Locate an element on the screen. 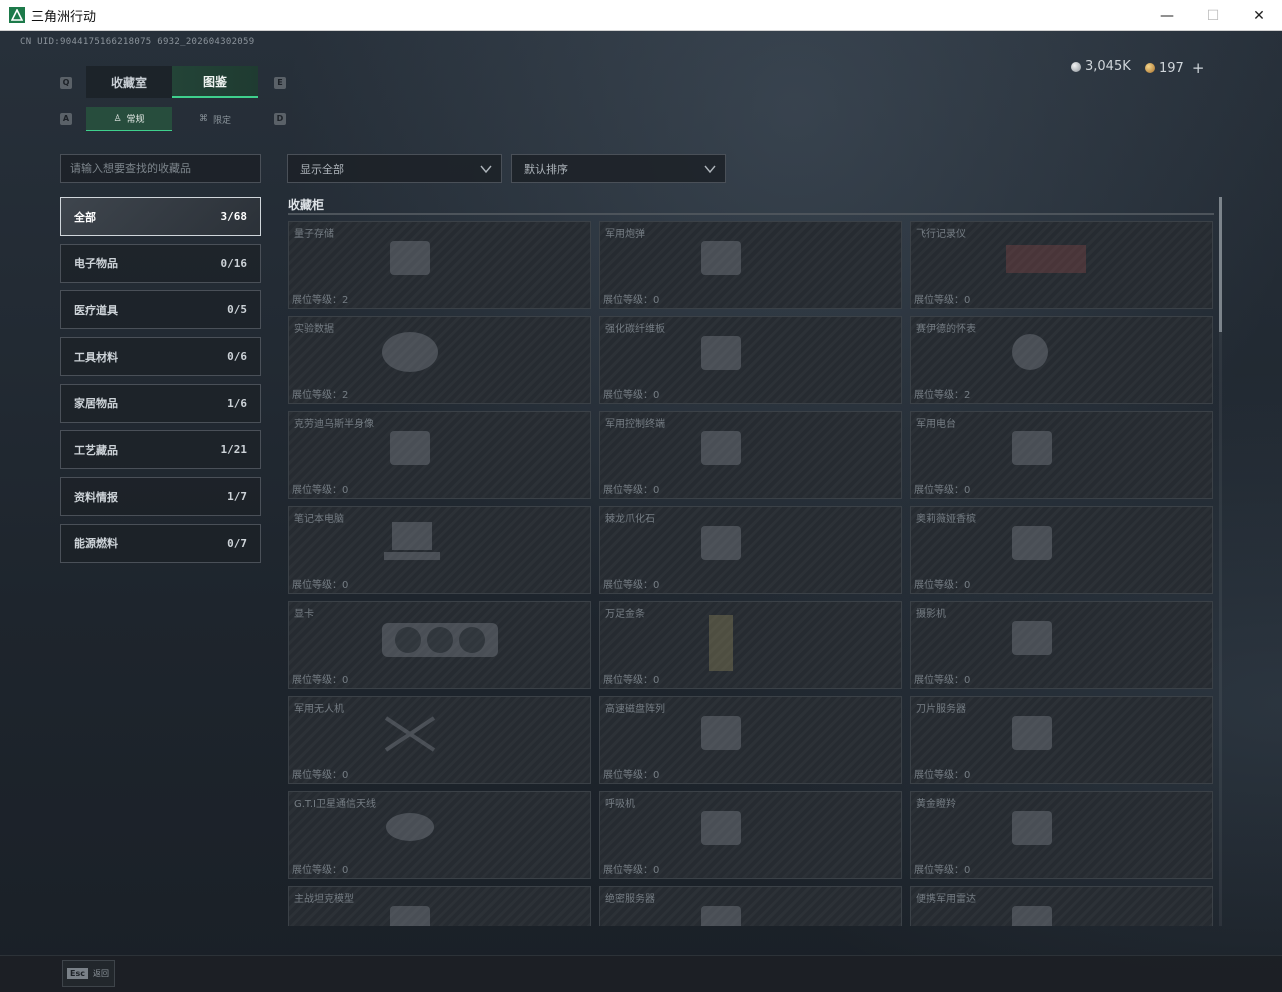 This screenshot has height=992, width=1282. maximize-button: ☐ is located at coordinates (1213, 15).